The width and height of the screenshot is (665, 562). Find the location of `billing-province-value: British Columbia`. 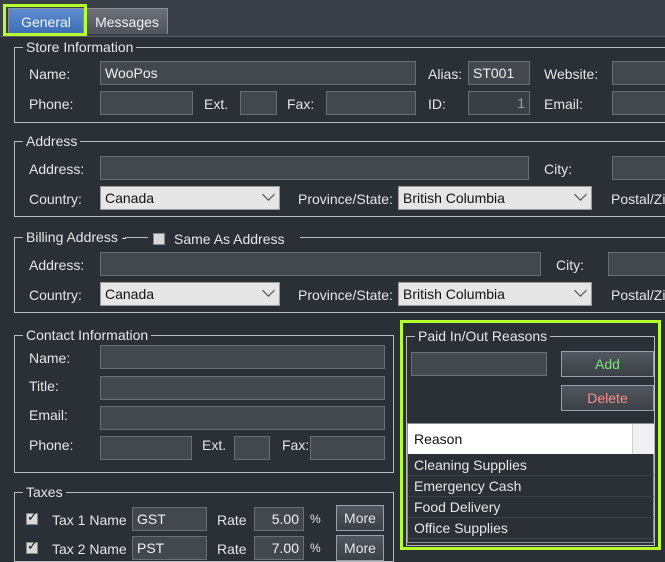

billing-province-value: British Columbia is located at coordinates (454, 294).